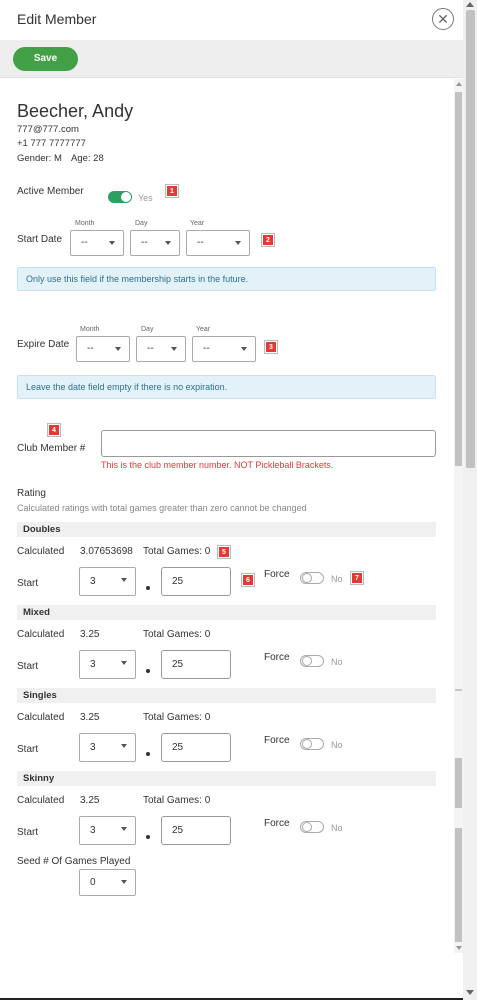 The image size is (477, 1000). Describe the element at coordinates (93, 882) in the screenshot. I see `seed-games-value: 0` at that location.